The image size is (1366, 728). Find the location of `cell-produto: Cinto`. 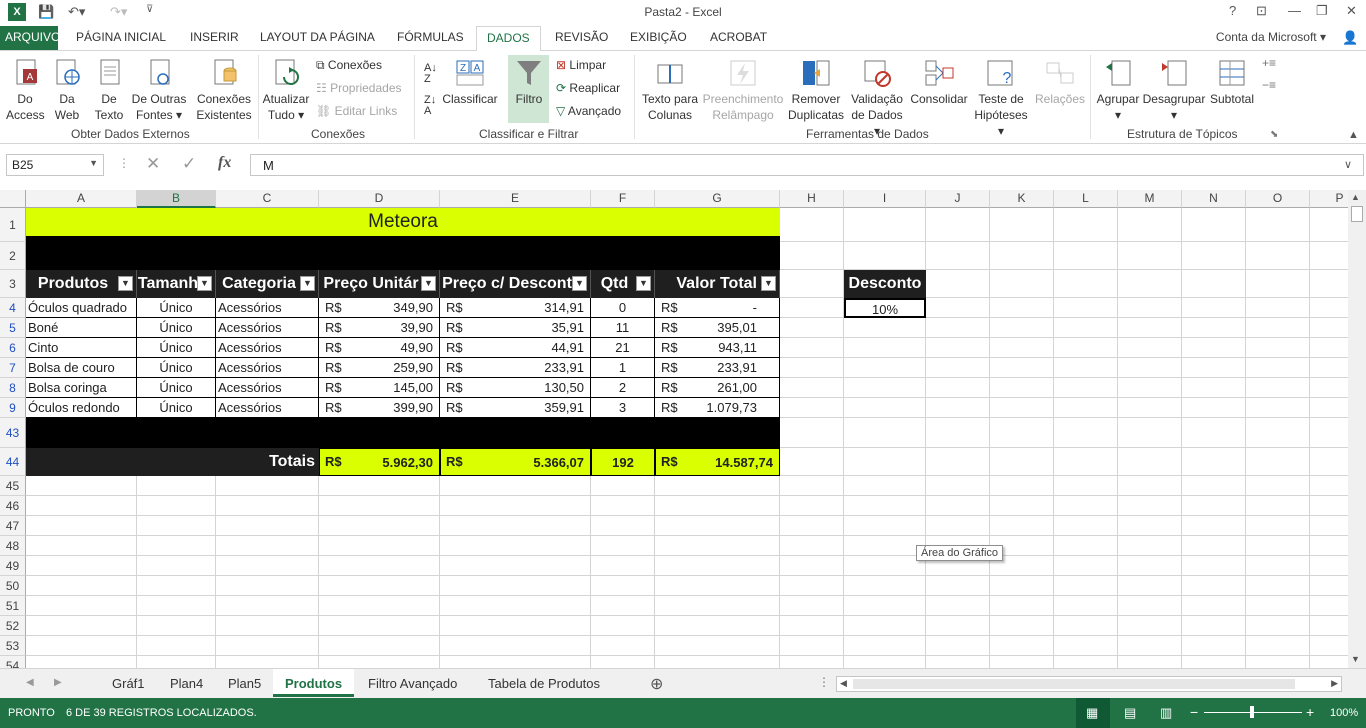

cell-produto: Cinto is located at coordinates (81, 348).